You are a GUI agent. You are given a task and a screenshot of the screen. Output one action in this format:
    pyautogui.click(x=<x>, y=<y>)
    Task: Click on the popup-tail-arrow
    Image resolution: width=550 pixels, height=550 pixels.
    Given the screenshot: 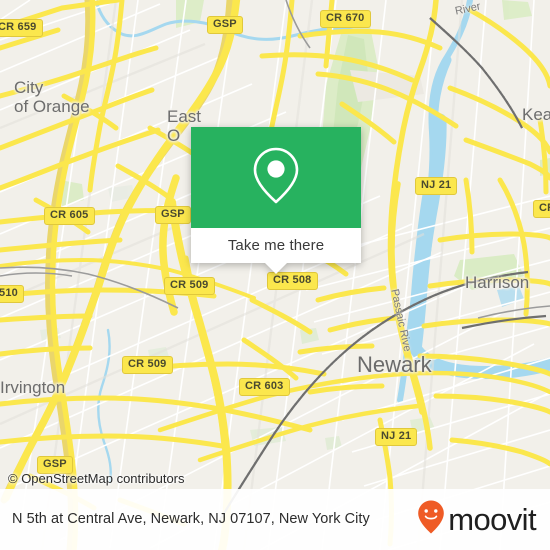 What is the action you would take?
    pyautogui.click(x=276, y=268)
    